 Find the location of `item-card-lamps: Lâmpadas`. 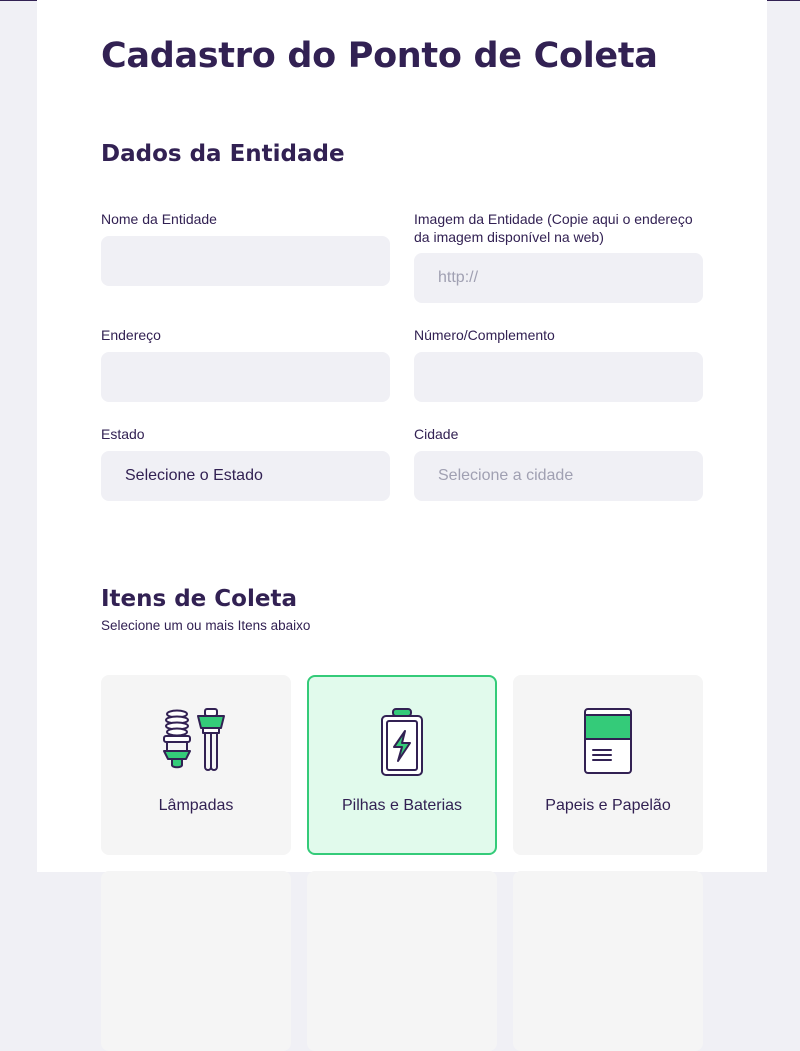

item-card-lamps: Lâmpadas is located at coordinates (196, 765).